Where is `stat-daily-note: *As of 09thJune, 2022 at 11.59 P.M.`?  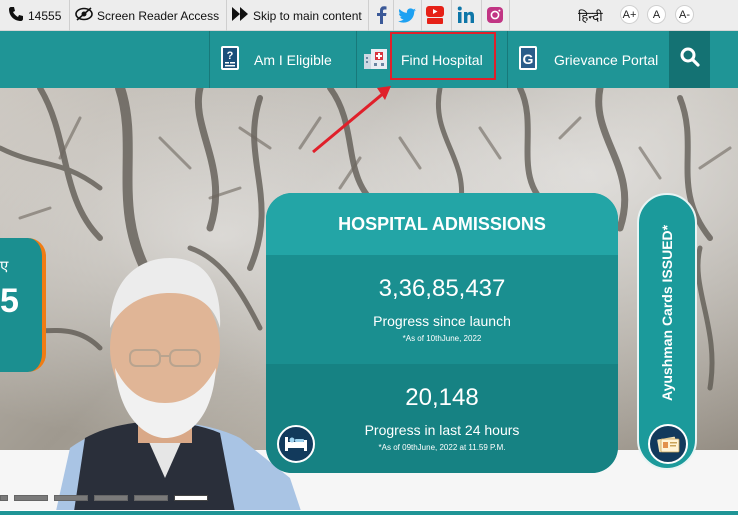 stat-daily-note: *As of 09thJune, 2022 at 11.59 P.M. is located at coordinates (442, 447).